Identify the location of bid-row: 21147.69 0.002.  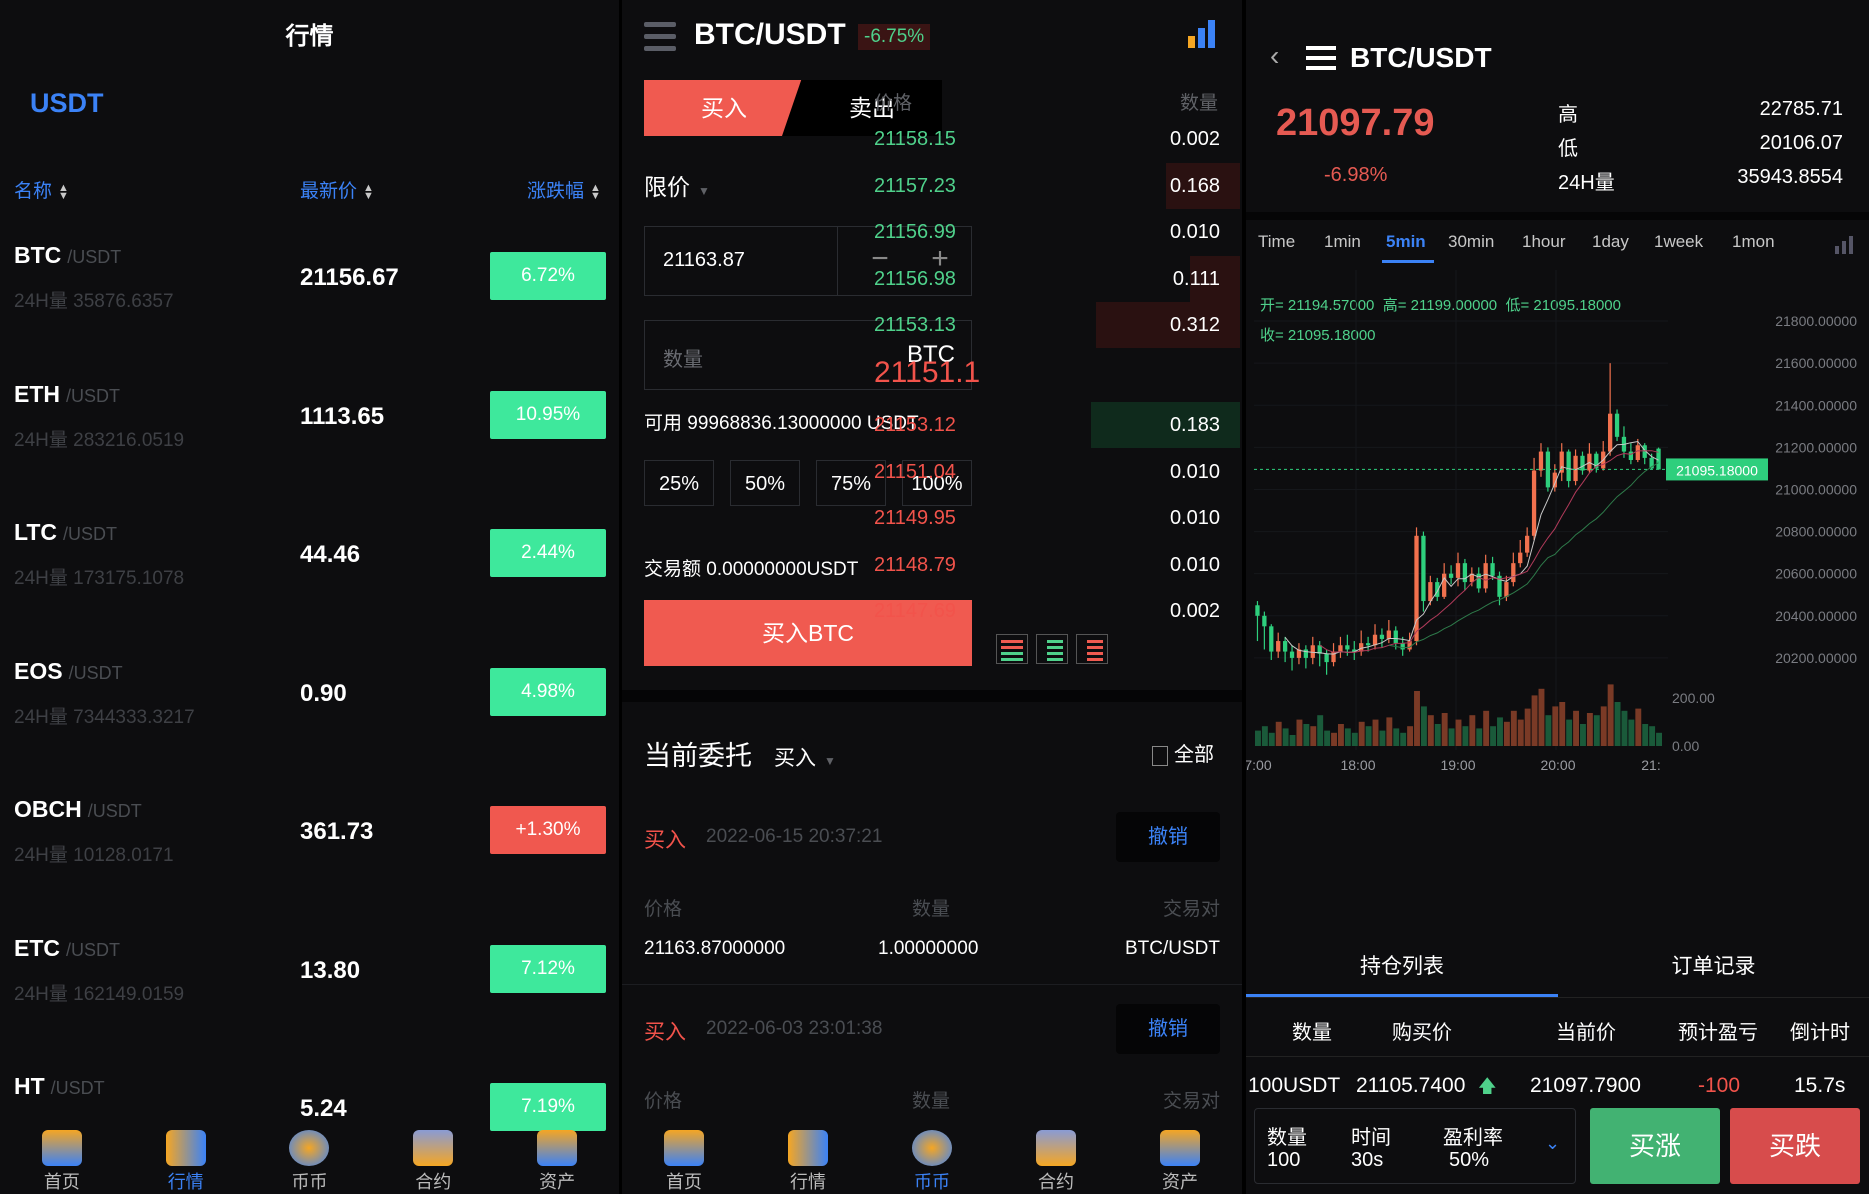
(1050, 611).